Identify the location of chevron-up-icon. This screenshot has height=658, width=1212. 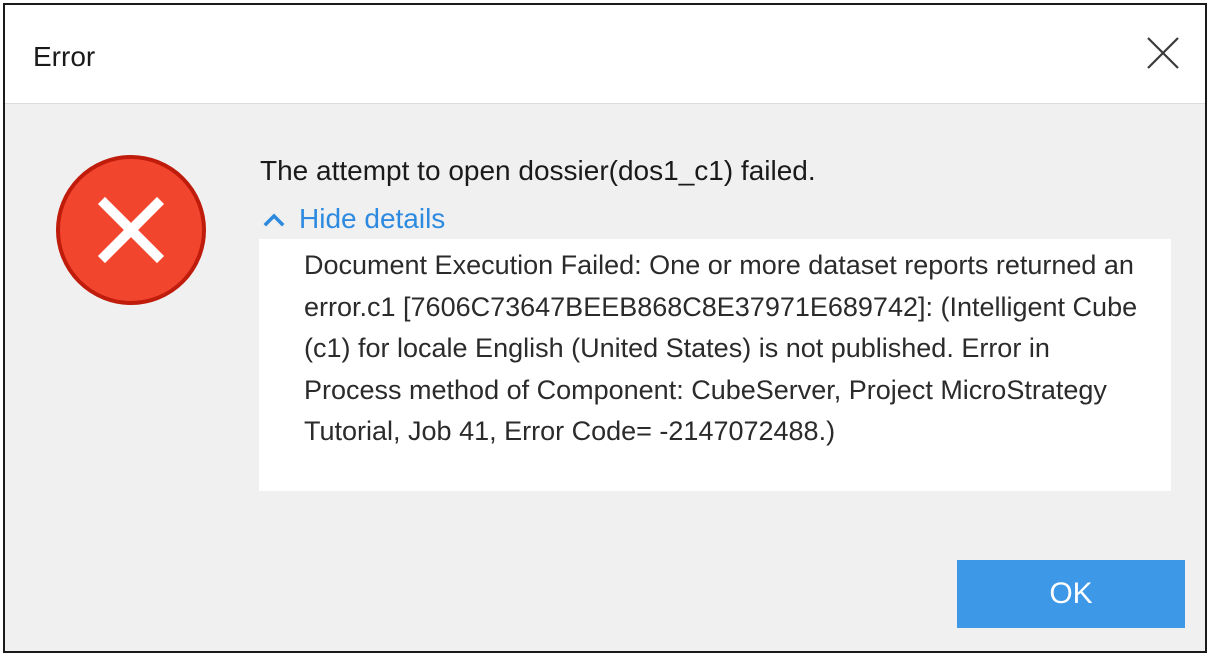
(274, 220).